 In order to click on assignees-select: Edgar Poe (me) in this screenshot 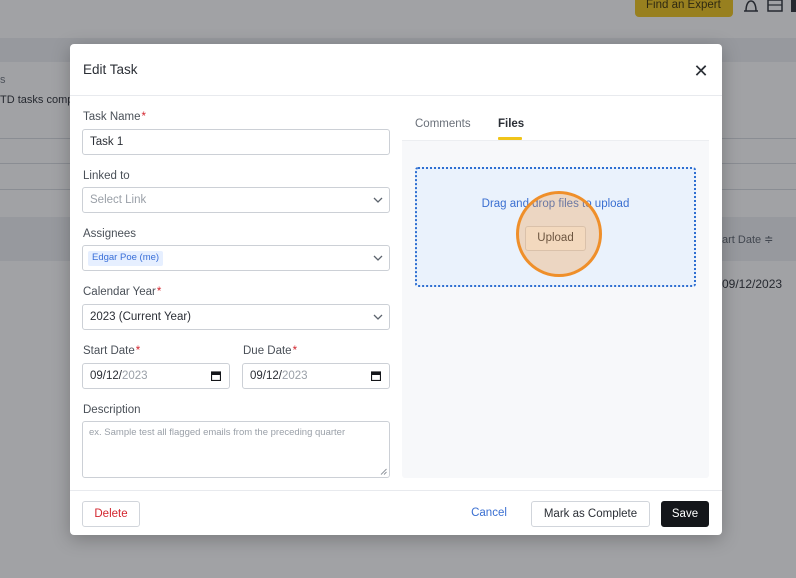, I will do `click(236, 258)`.